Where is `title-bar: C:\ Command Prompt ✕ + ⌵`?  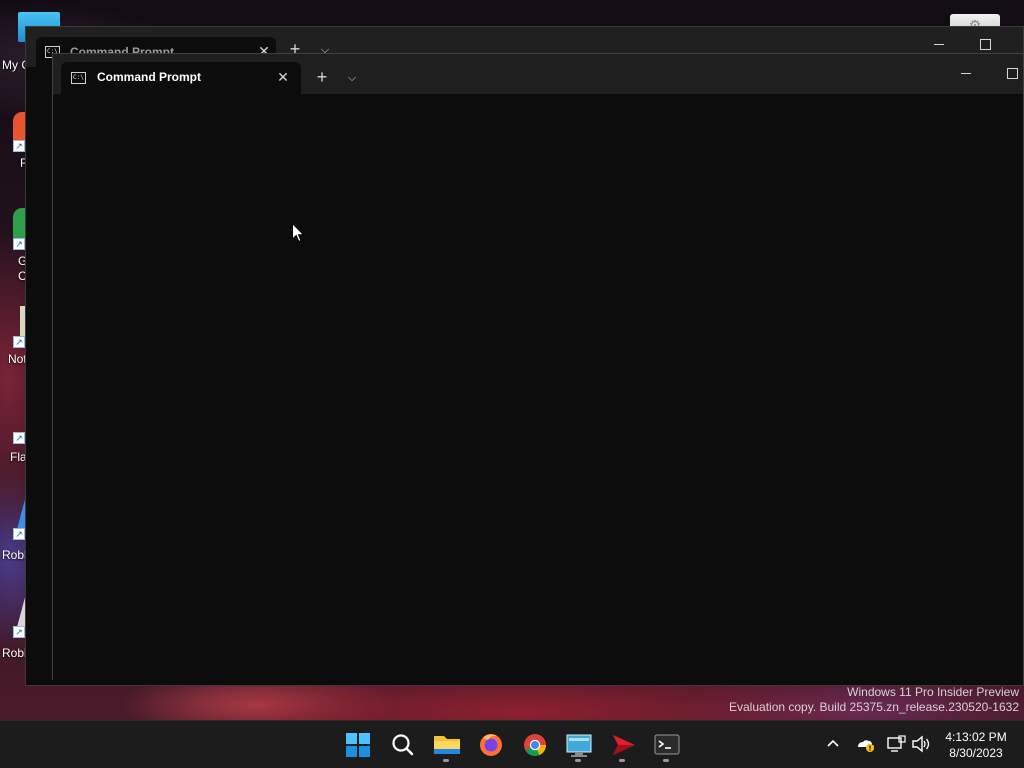 title-bar: C:\ Command Prompt ✕ + ⌵ is located at coordinates (538, 74).